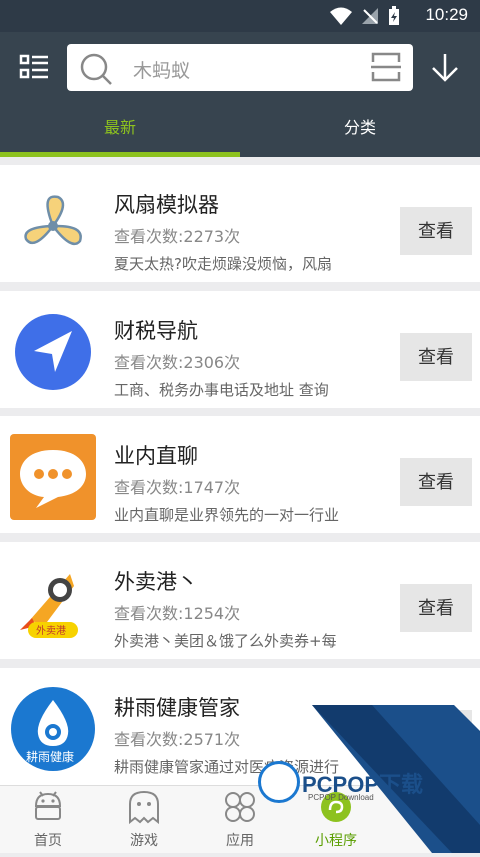  I want to click on nav-home: 首页, so click(48, 820).